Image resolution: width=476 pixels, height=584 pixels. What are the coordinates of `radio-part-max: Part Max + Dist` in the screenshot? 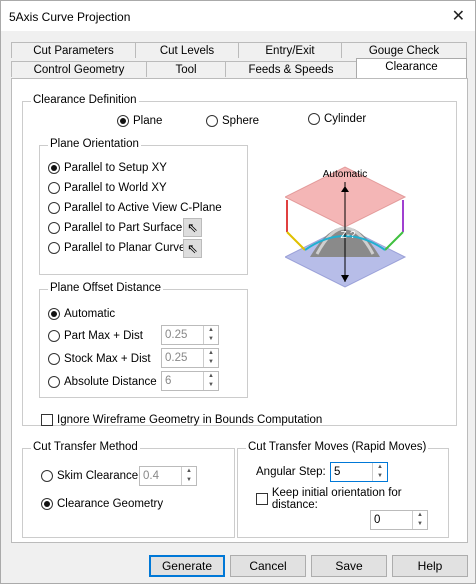 It's located at (95, 336).